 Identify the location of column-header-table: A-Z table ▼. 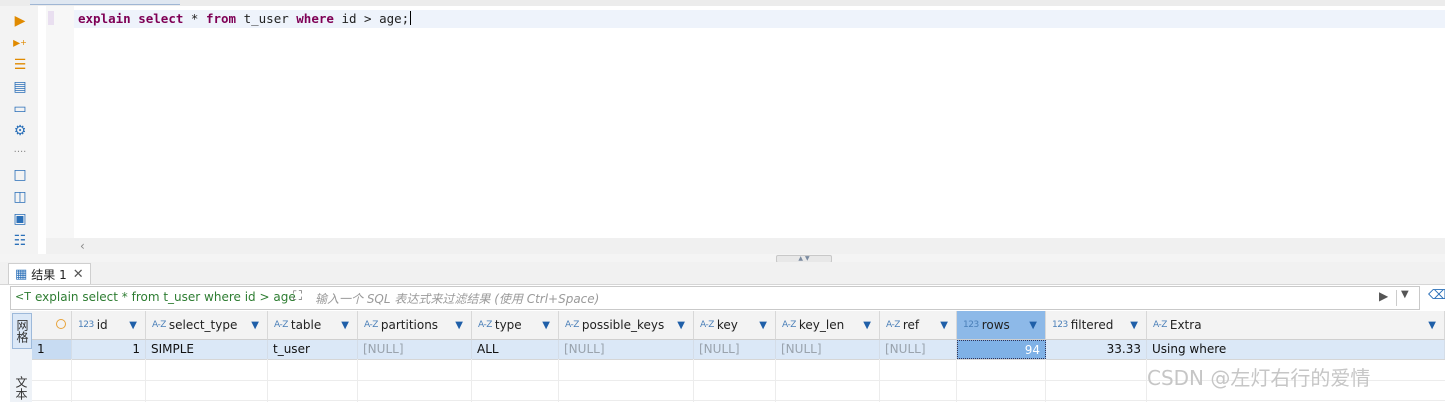
(313, 325).